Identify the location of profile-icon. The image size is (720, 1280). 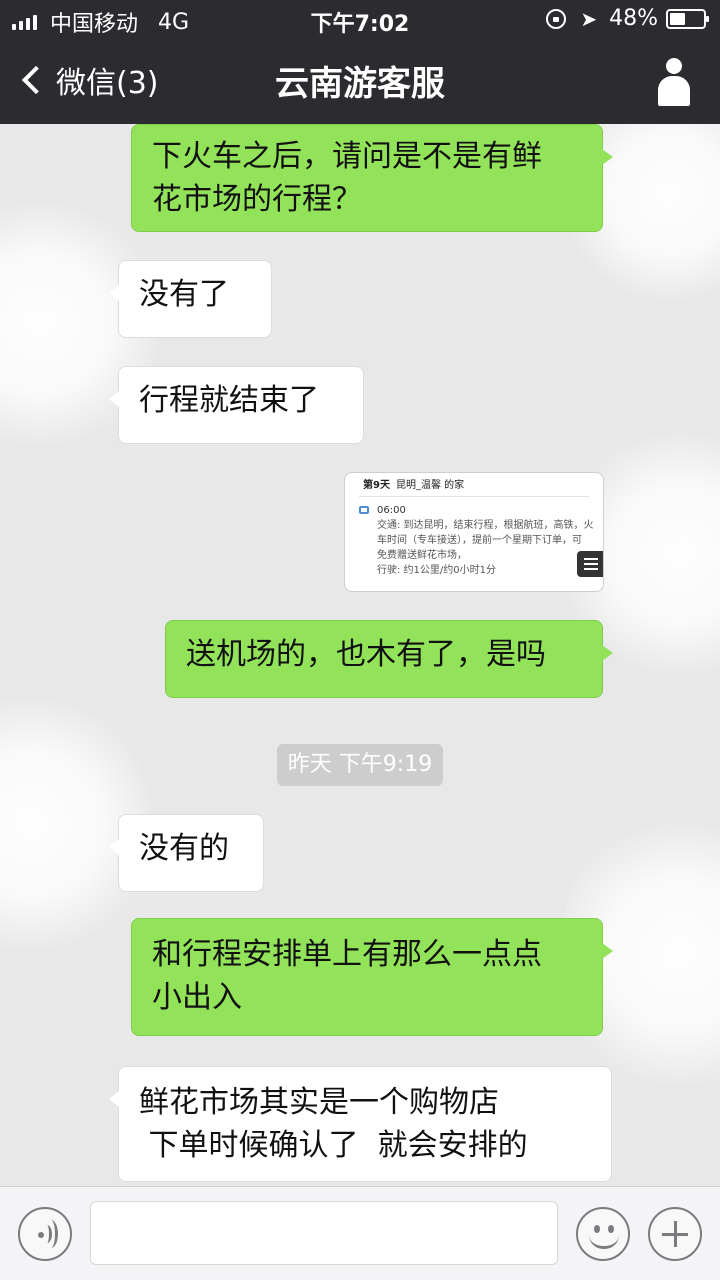
(674, 82).